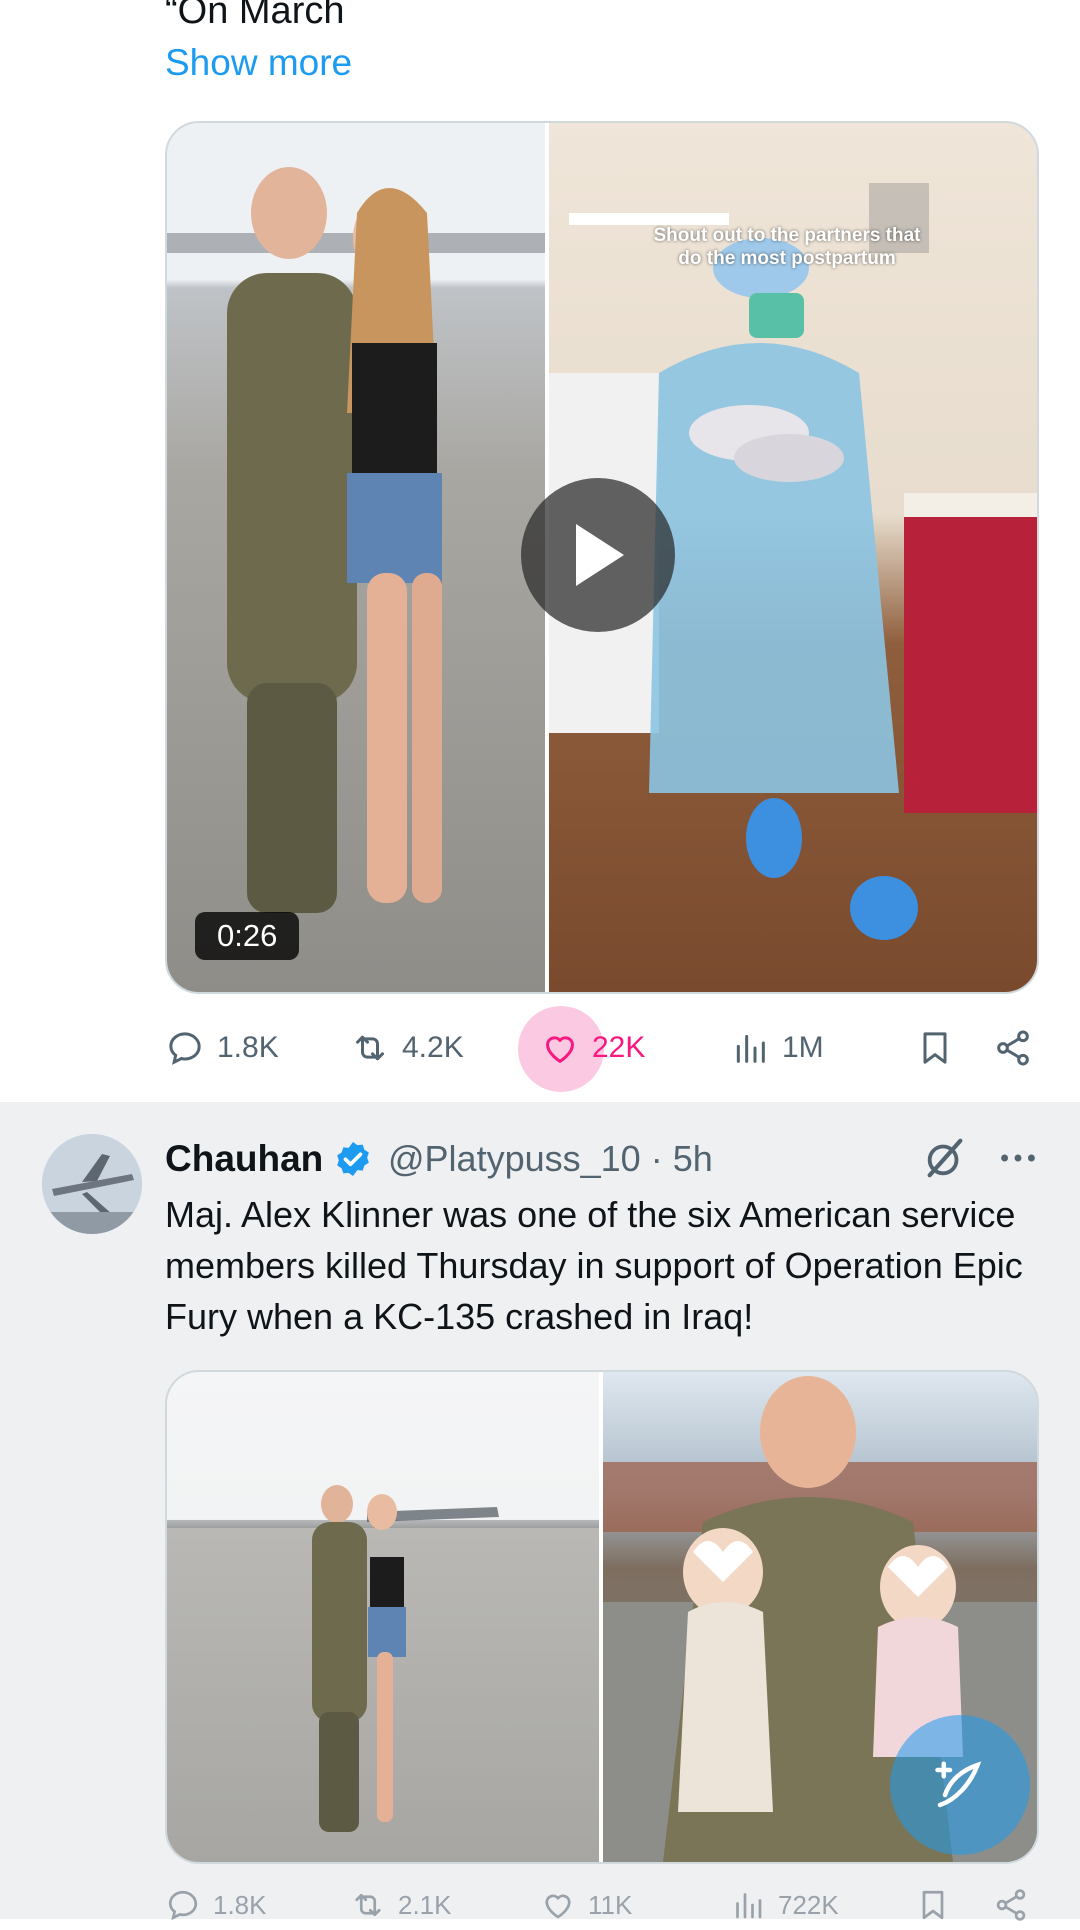 This screenshot has width=1080, height=1930. I want to click on play-button, so click(598, 555).